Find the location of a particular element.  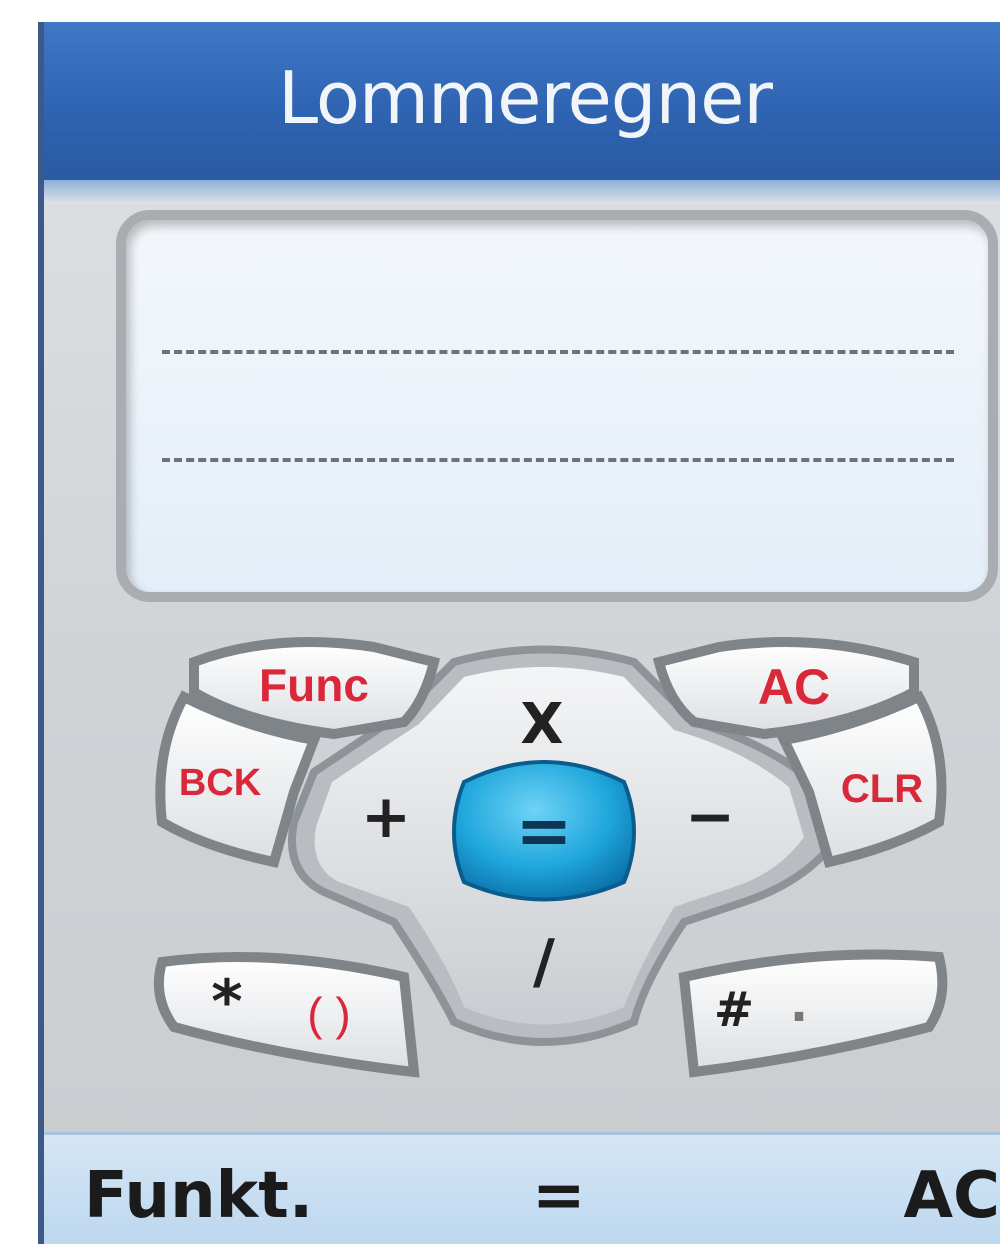

softkey-bar: Funkt. = AC is located at coordinates (522, 1188).